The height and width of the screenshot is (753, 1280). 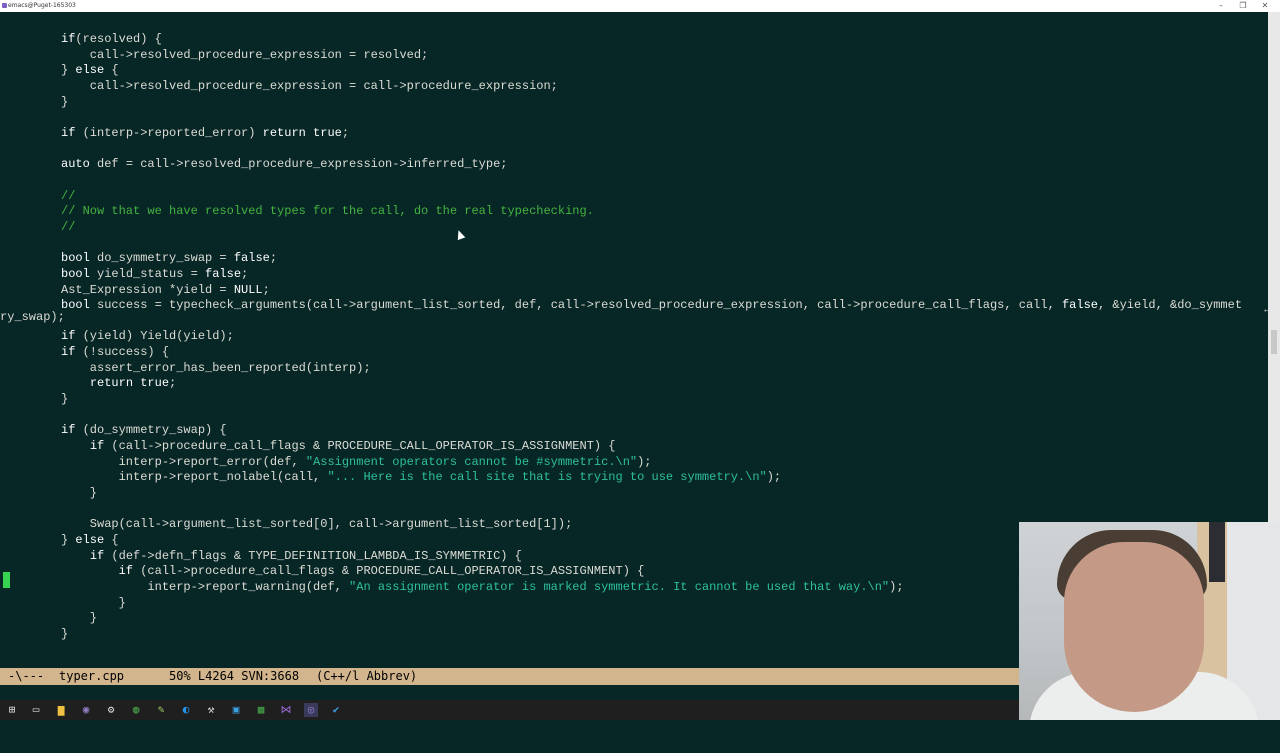 What do you see at coordinates (286, 710) in the screenshot?
I see `visual-studio-icon: ⋈` at bounding box center [286, 710].